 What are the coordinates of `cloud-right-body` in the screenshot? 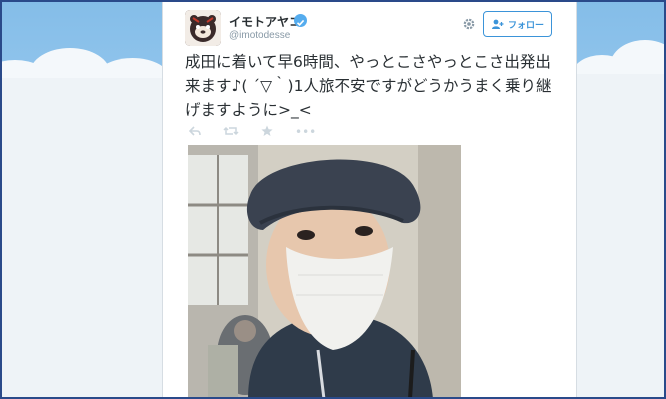 It's located at (621, 236).